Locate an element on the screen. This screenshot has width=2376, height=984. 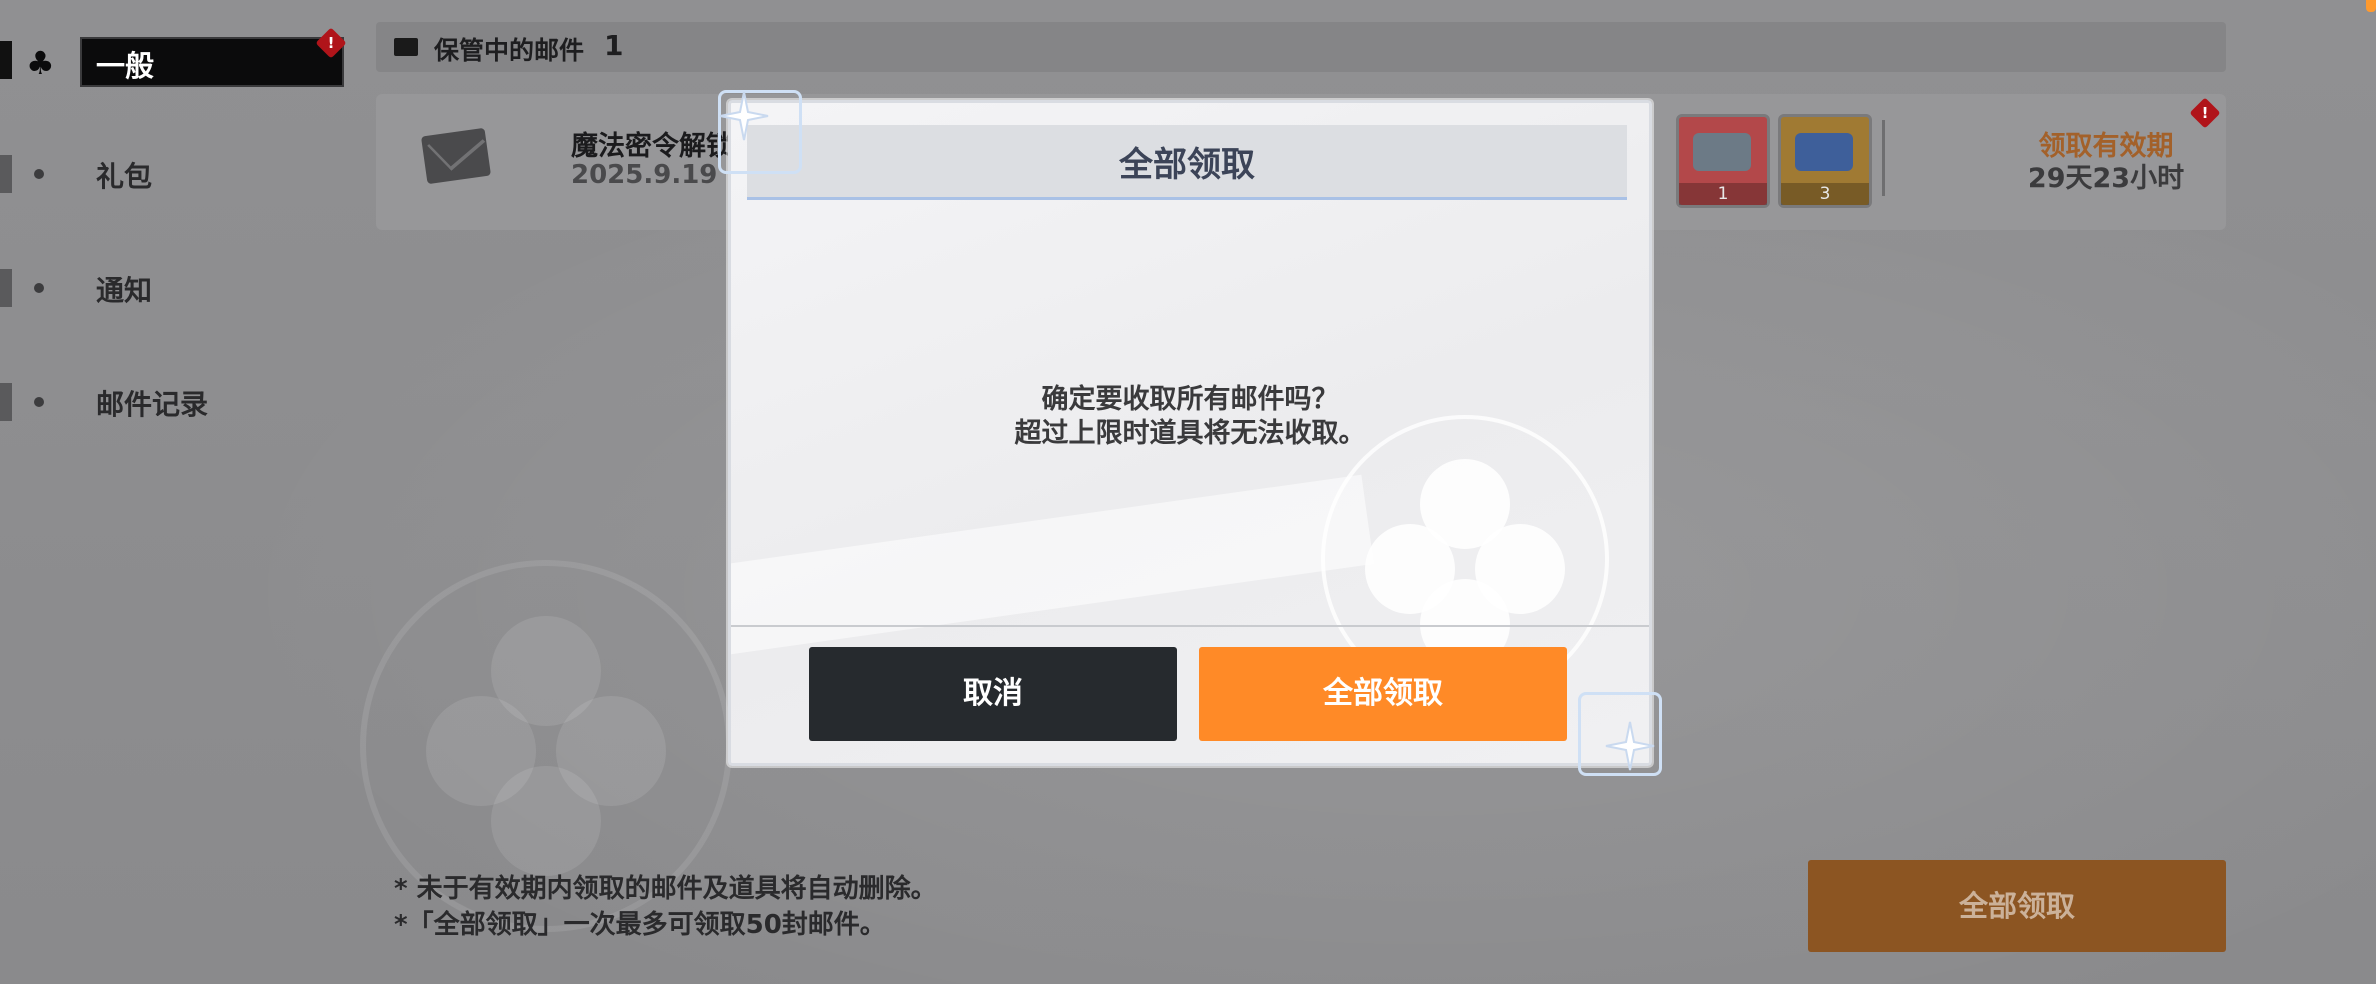
decorative-stripe is located at coordinates (1052, 568).